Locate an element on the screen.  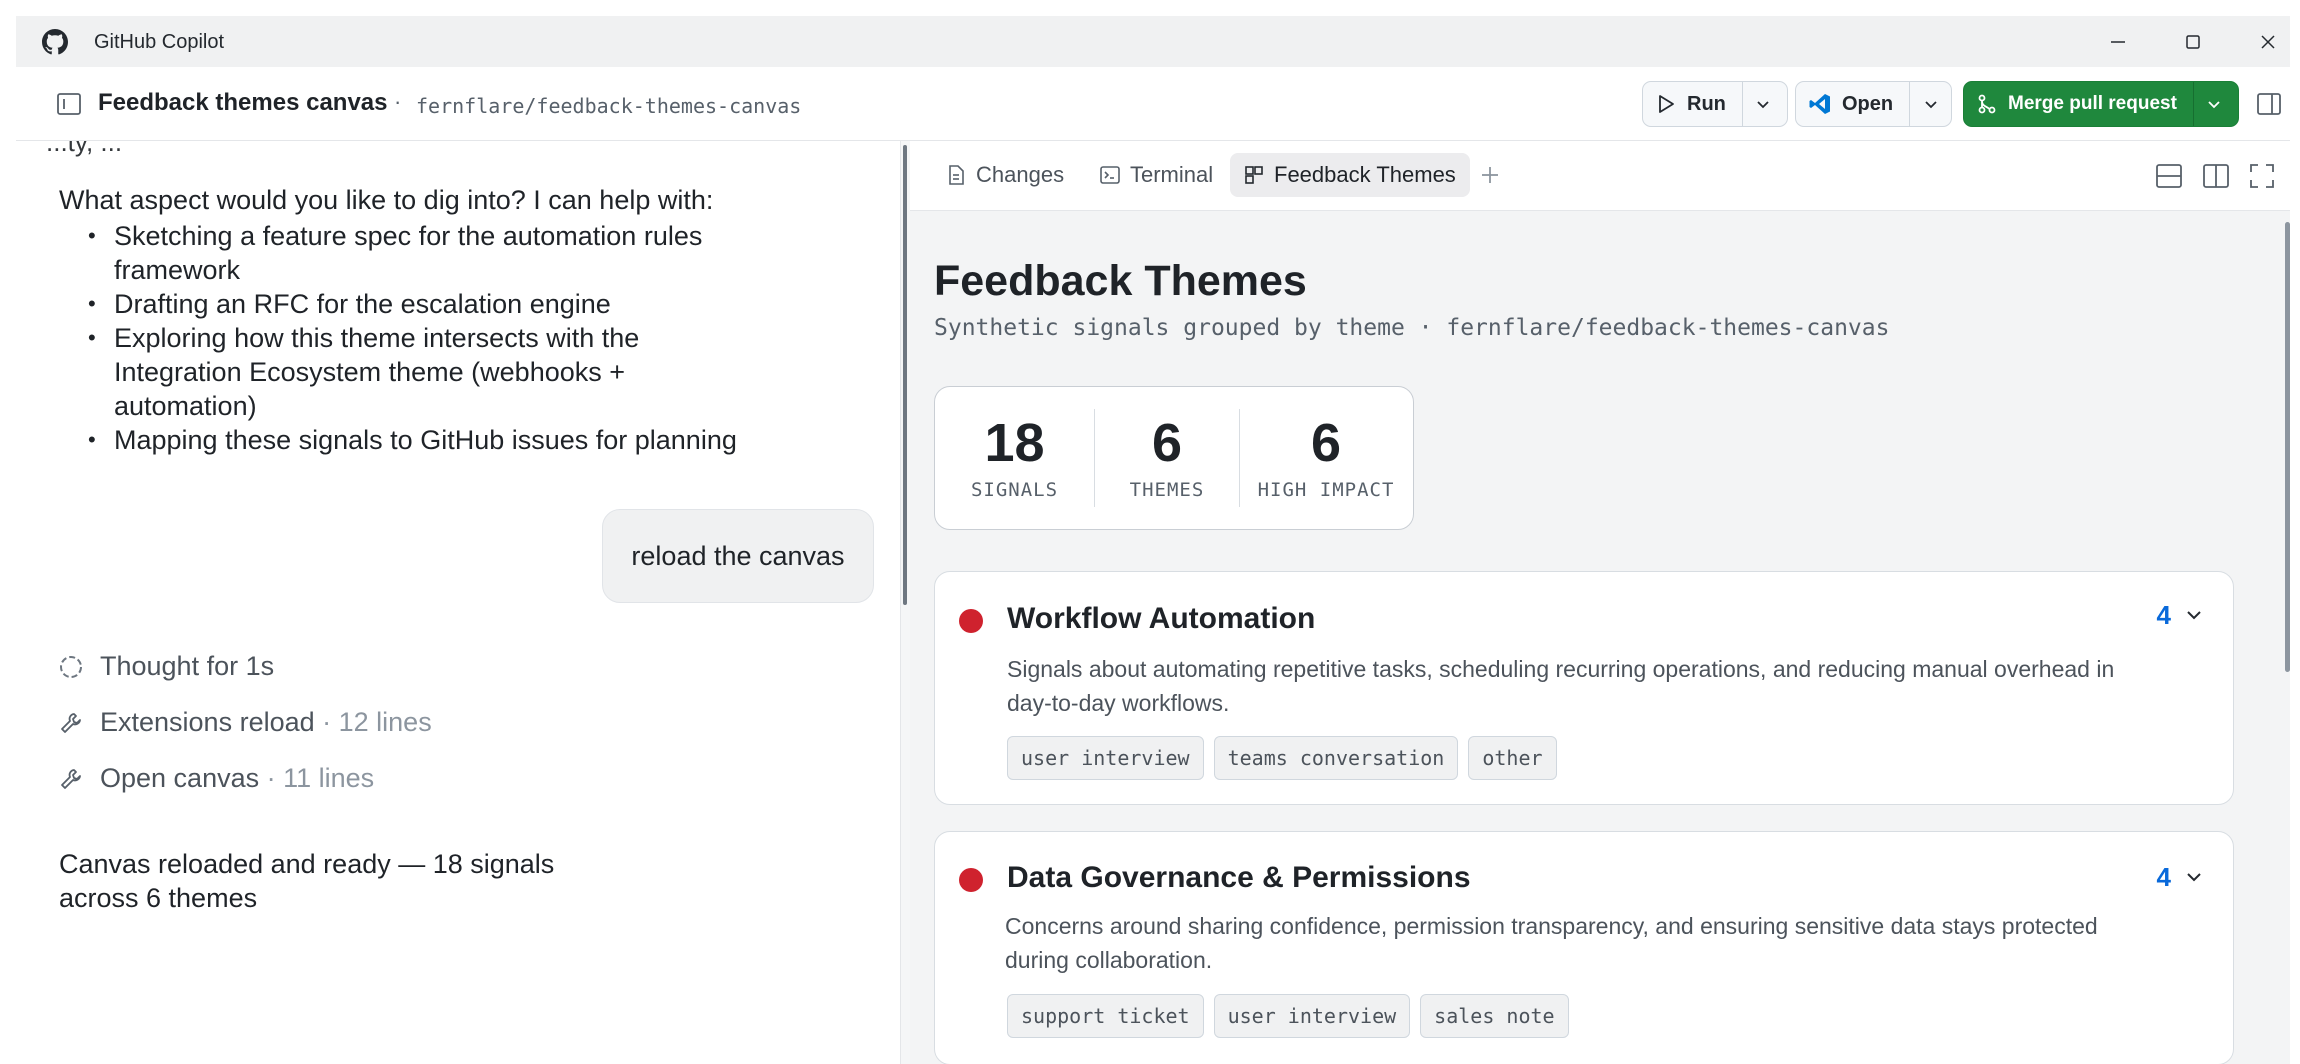
user-message-bubble: reload the canvas is located at coordinates (738, 556).